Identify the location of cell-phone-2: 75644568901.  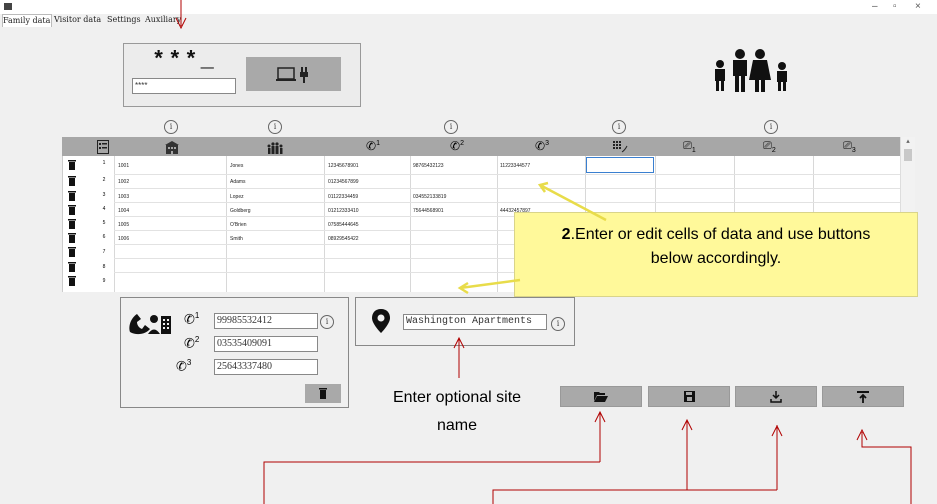
(453, 211).